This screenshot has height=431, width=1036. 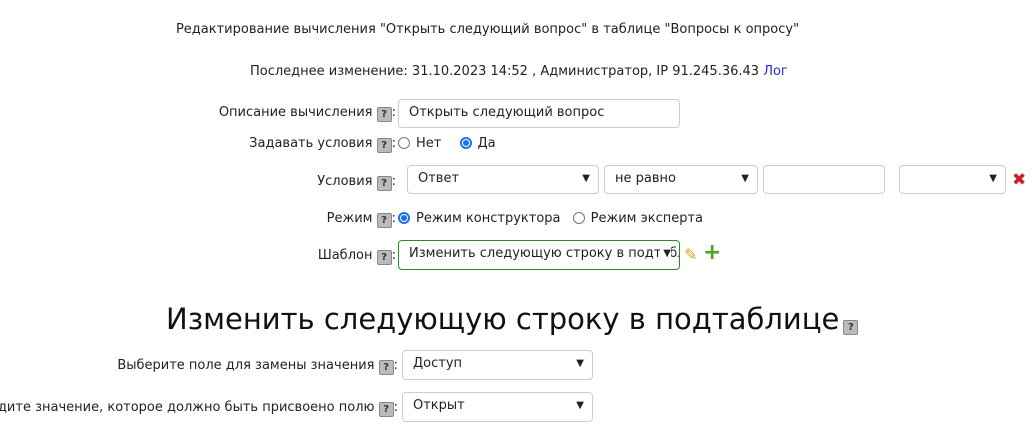 What do you see at coordinates (356, 256) in the screenshot?
I see `template-label: Шаблон ?:` at bounding box center [356, 256].